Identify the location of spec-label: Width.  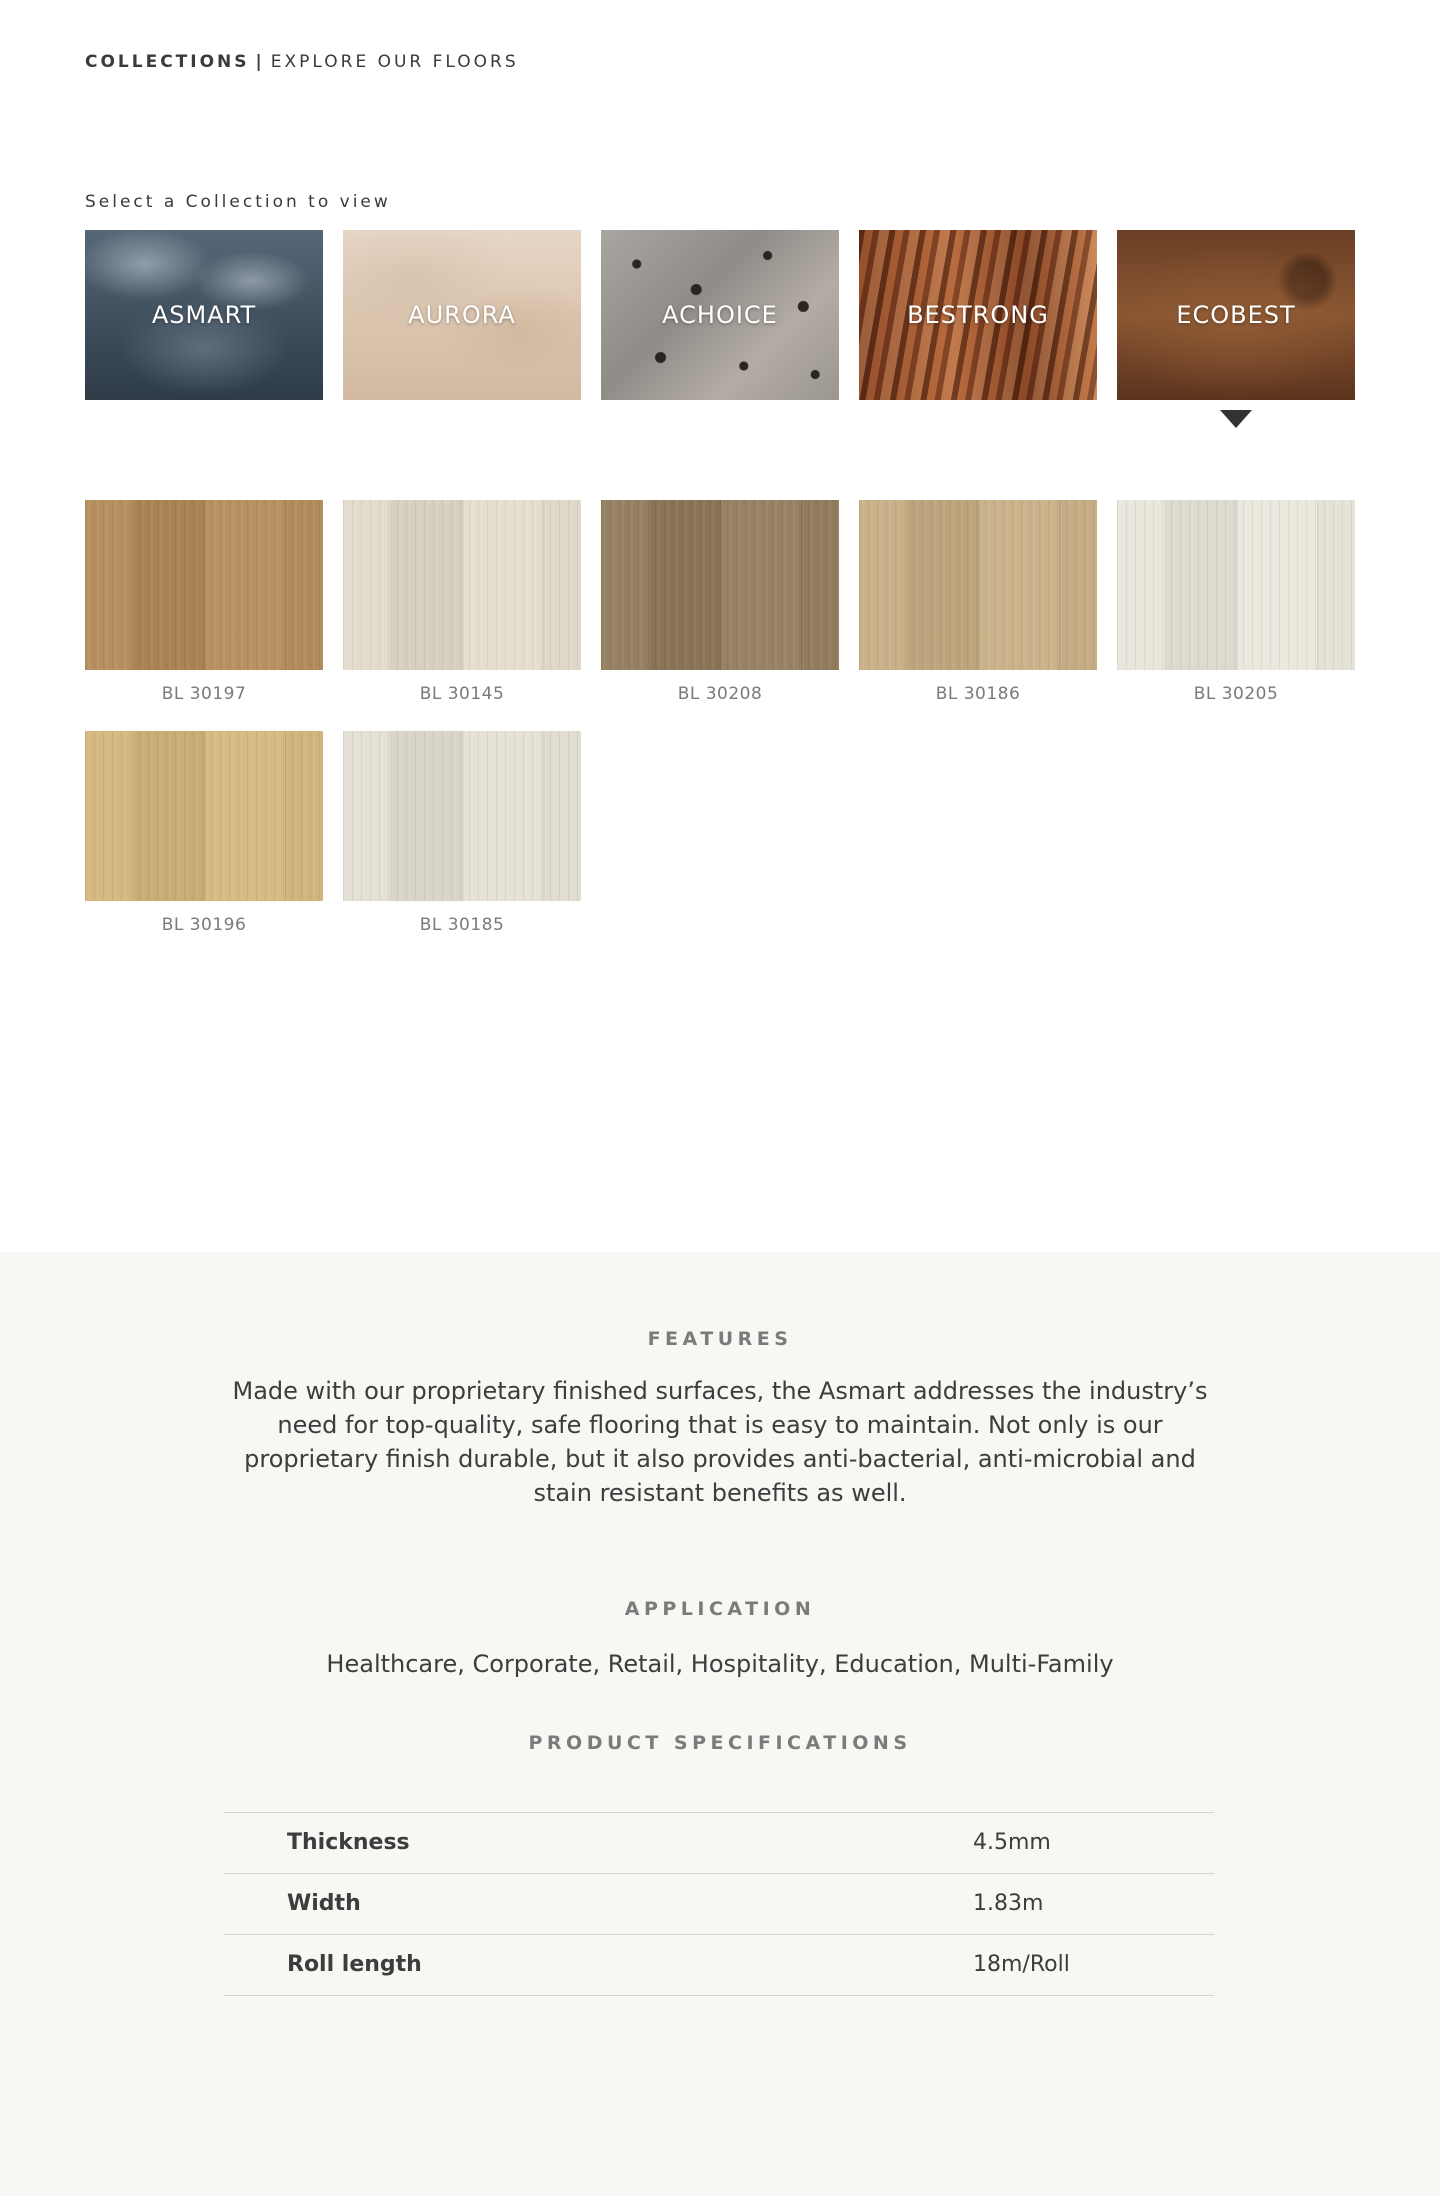
(324, 1903).